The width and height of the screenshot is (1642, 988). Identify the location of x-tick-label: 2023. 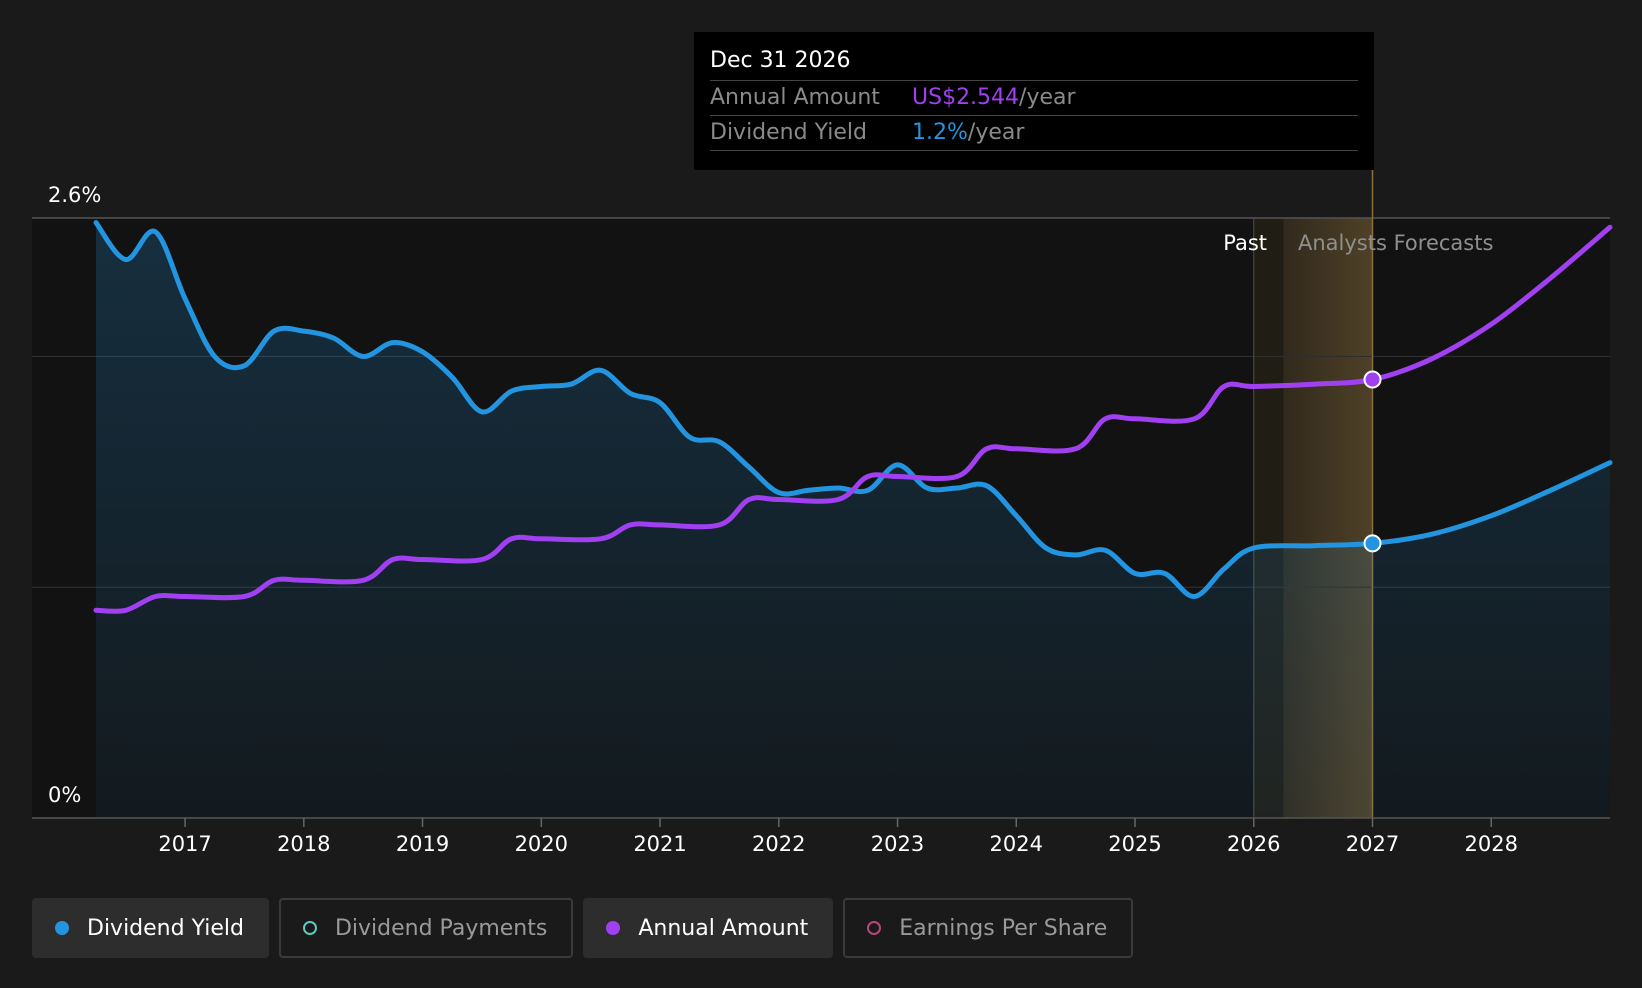
(897, 844).